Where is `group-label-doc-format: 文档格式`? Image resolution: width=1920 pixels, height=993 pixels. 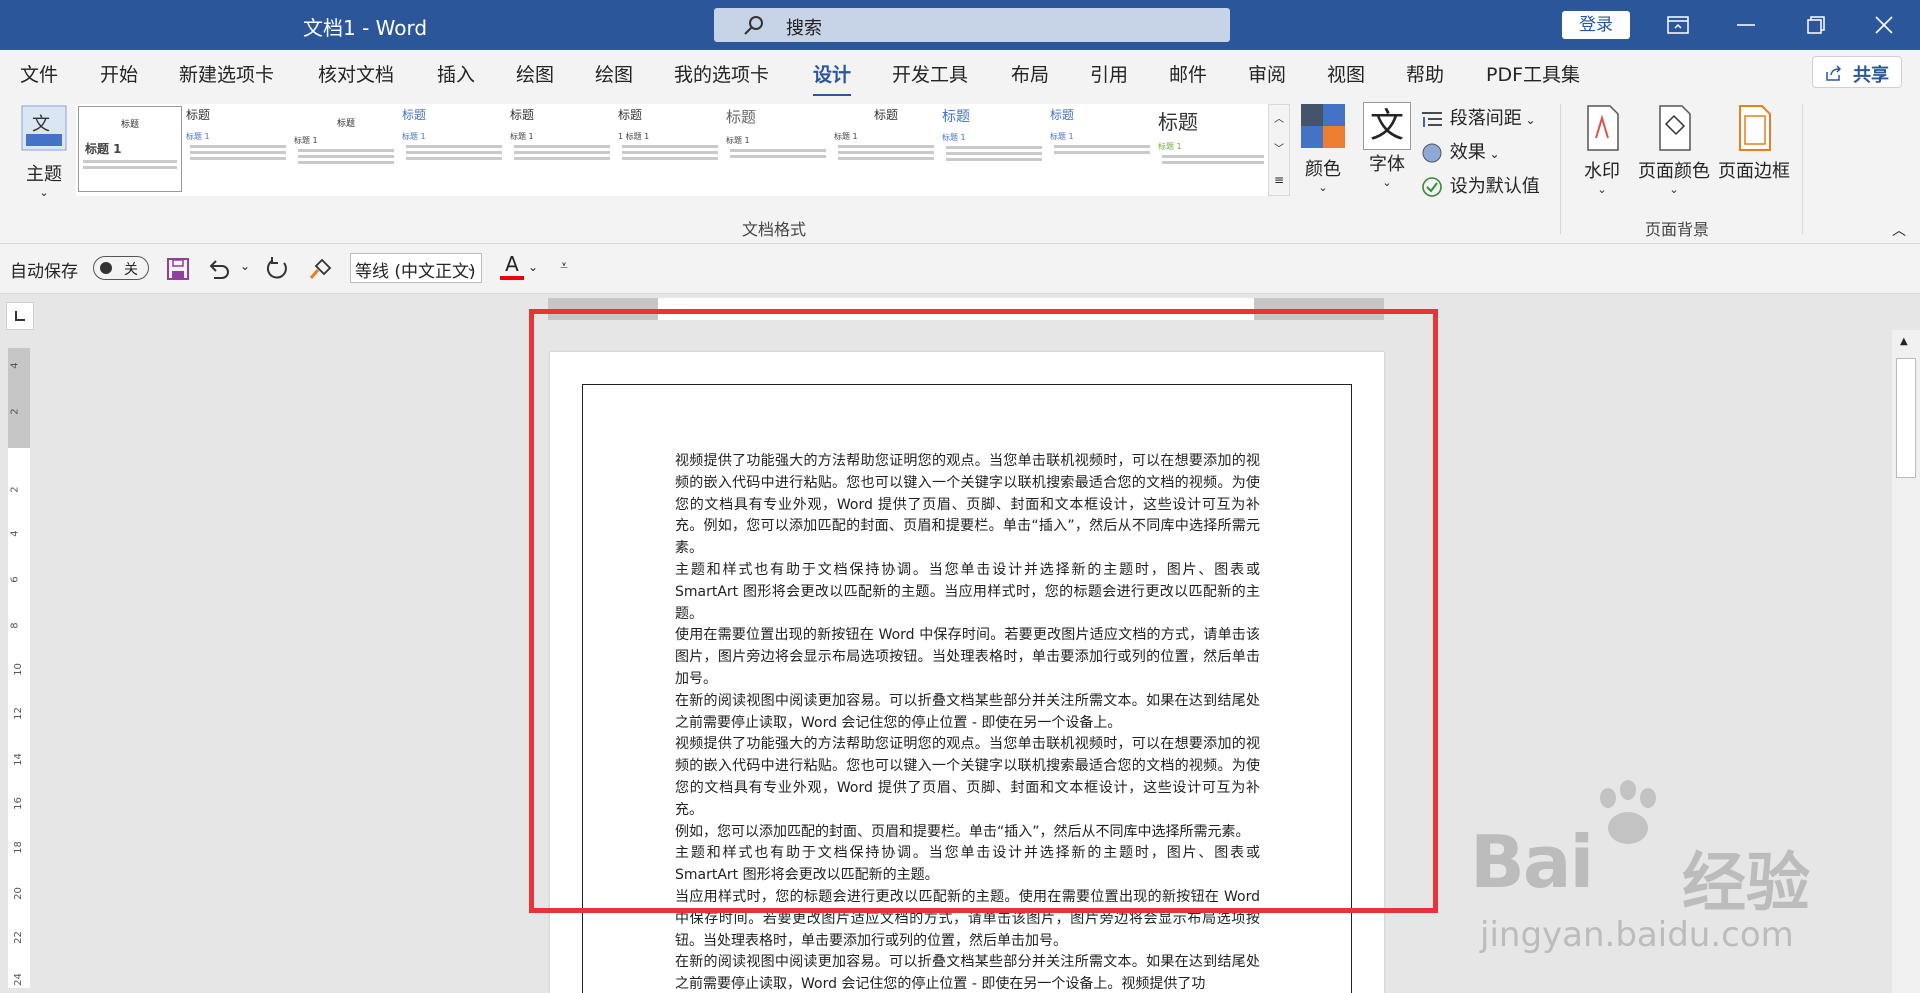 group-label-doc-format: 文档格式 is located at coordinates (774, 229).